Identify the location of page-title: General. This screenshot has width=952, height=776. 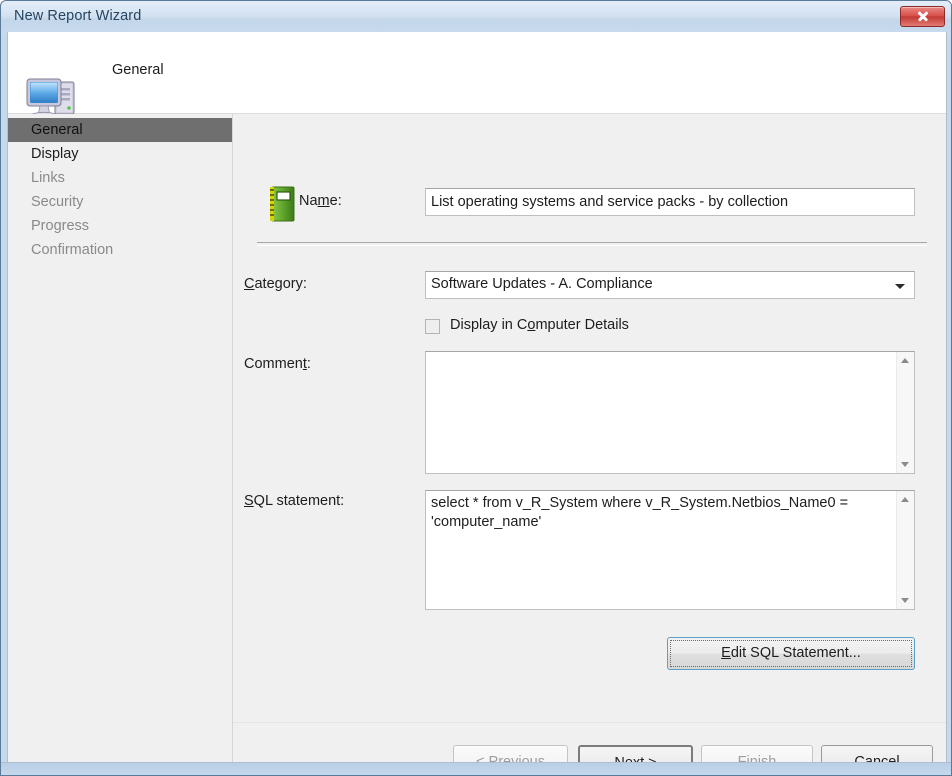
(138, 70).